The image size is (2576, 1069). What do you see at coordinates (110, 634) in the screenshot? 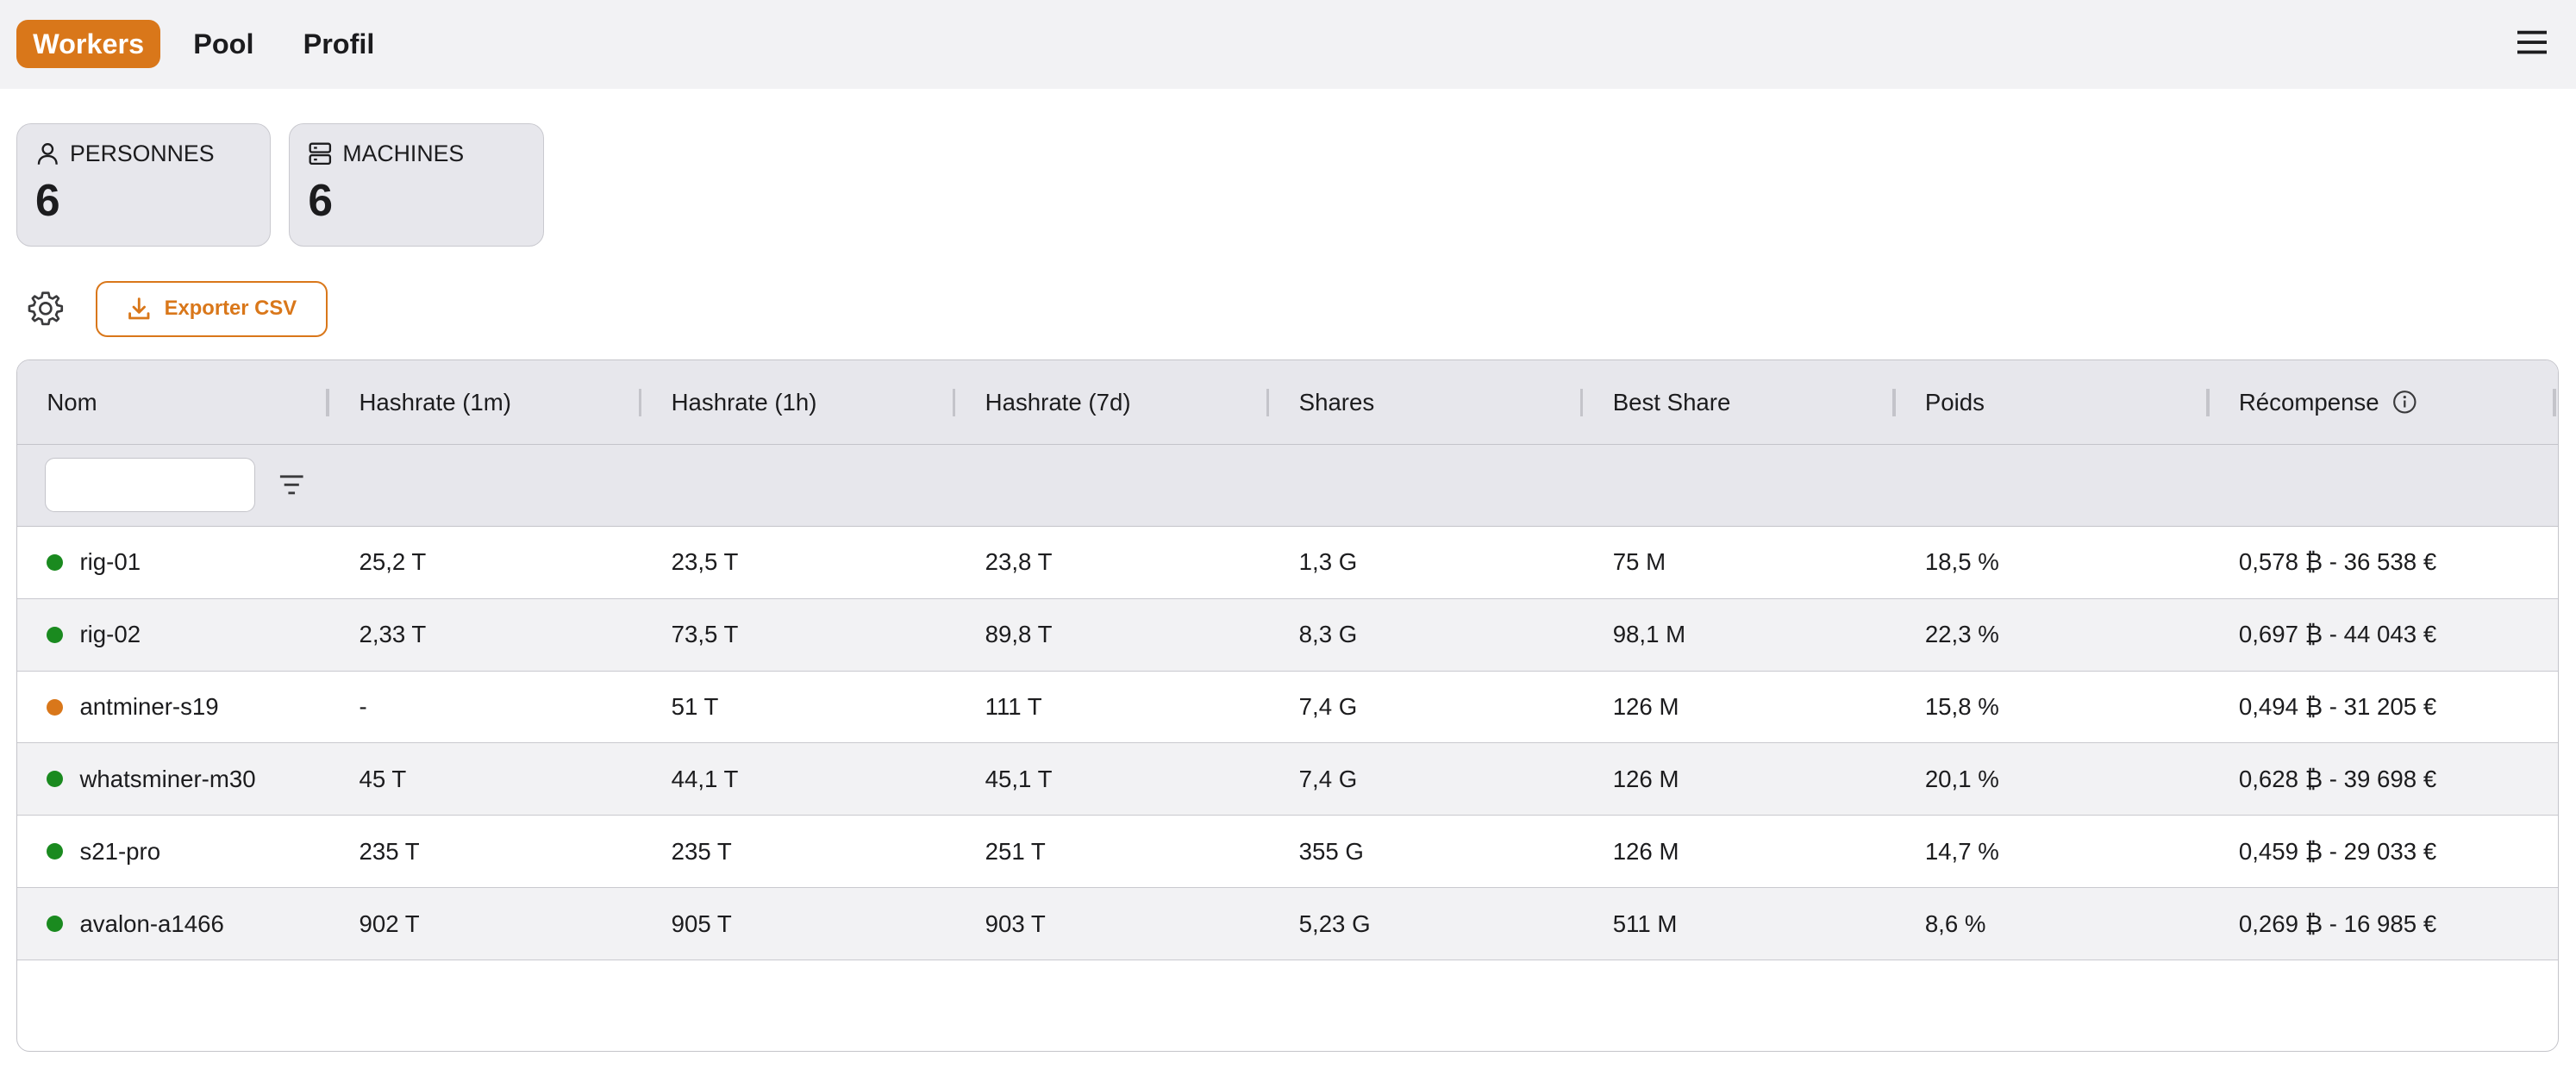
I see `worker-name: rig-02` at bounding box center [110, 634].